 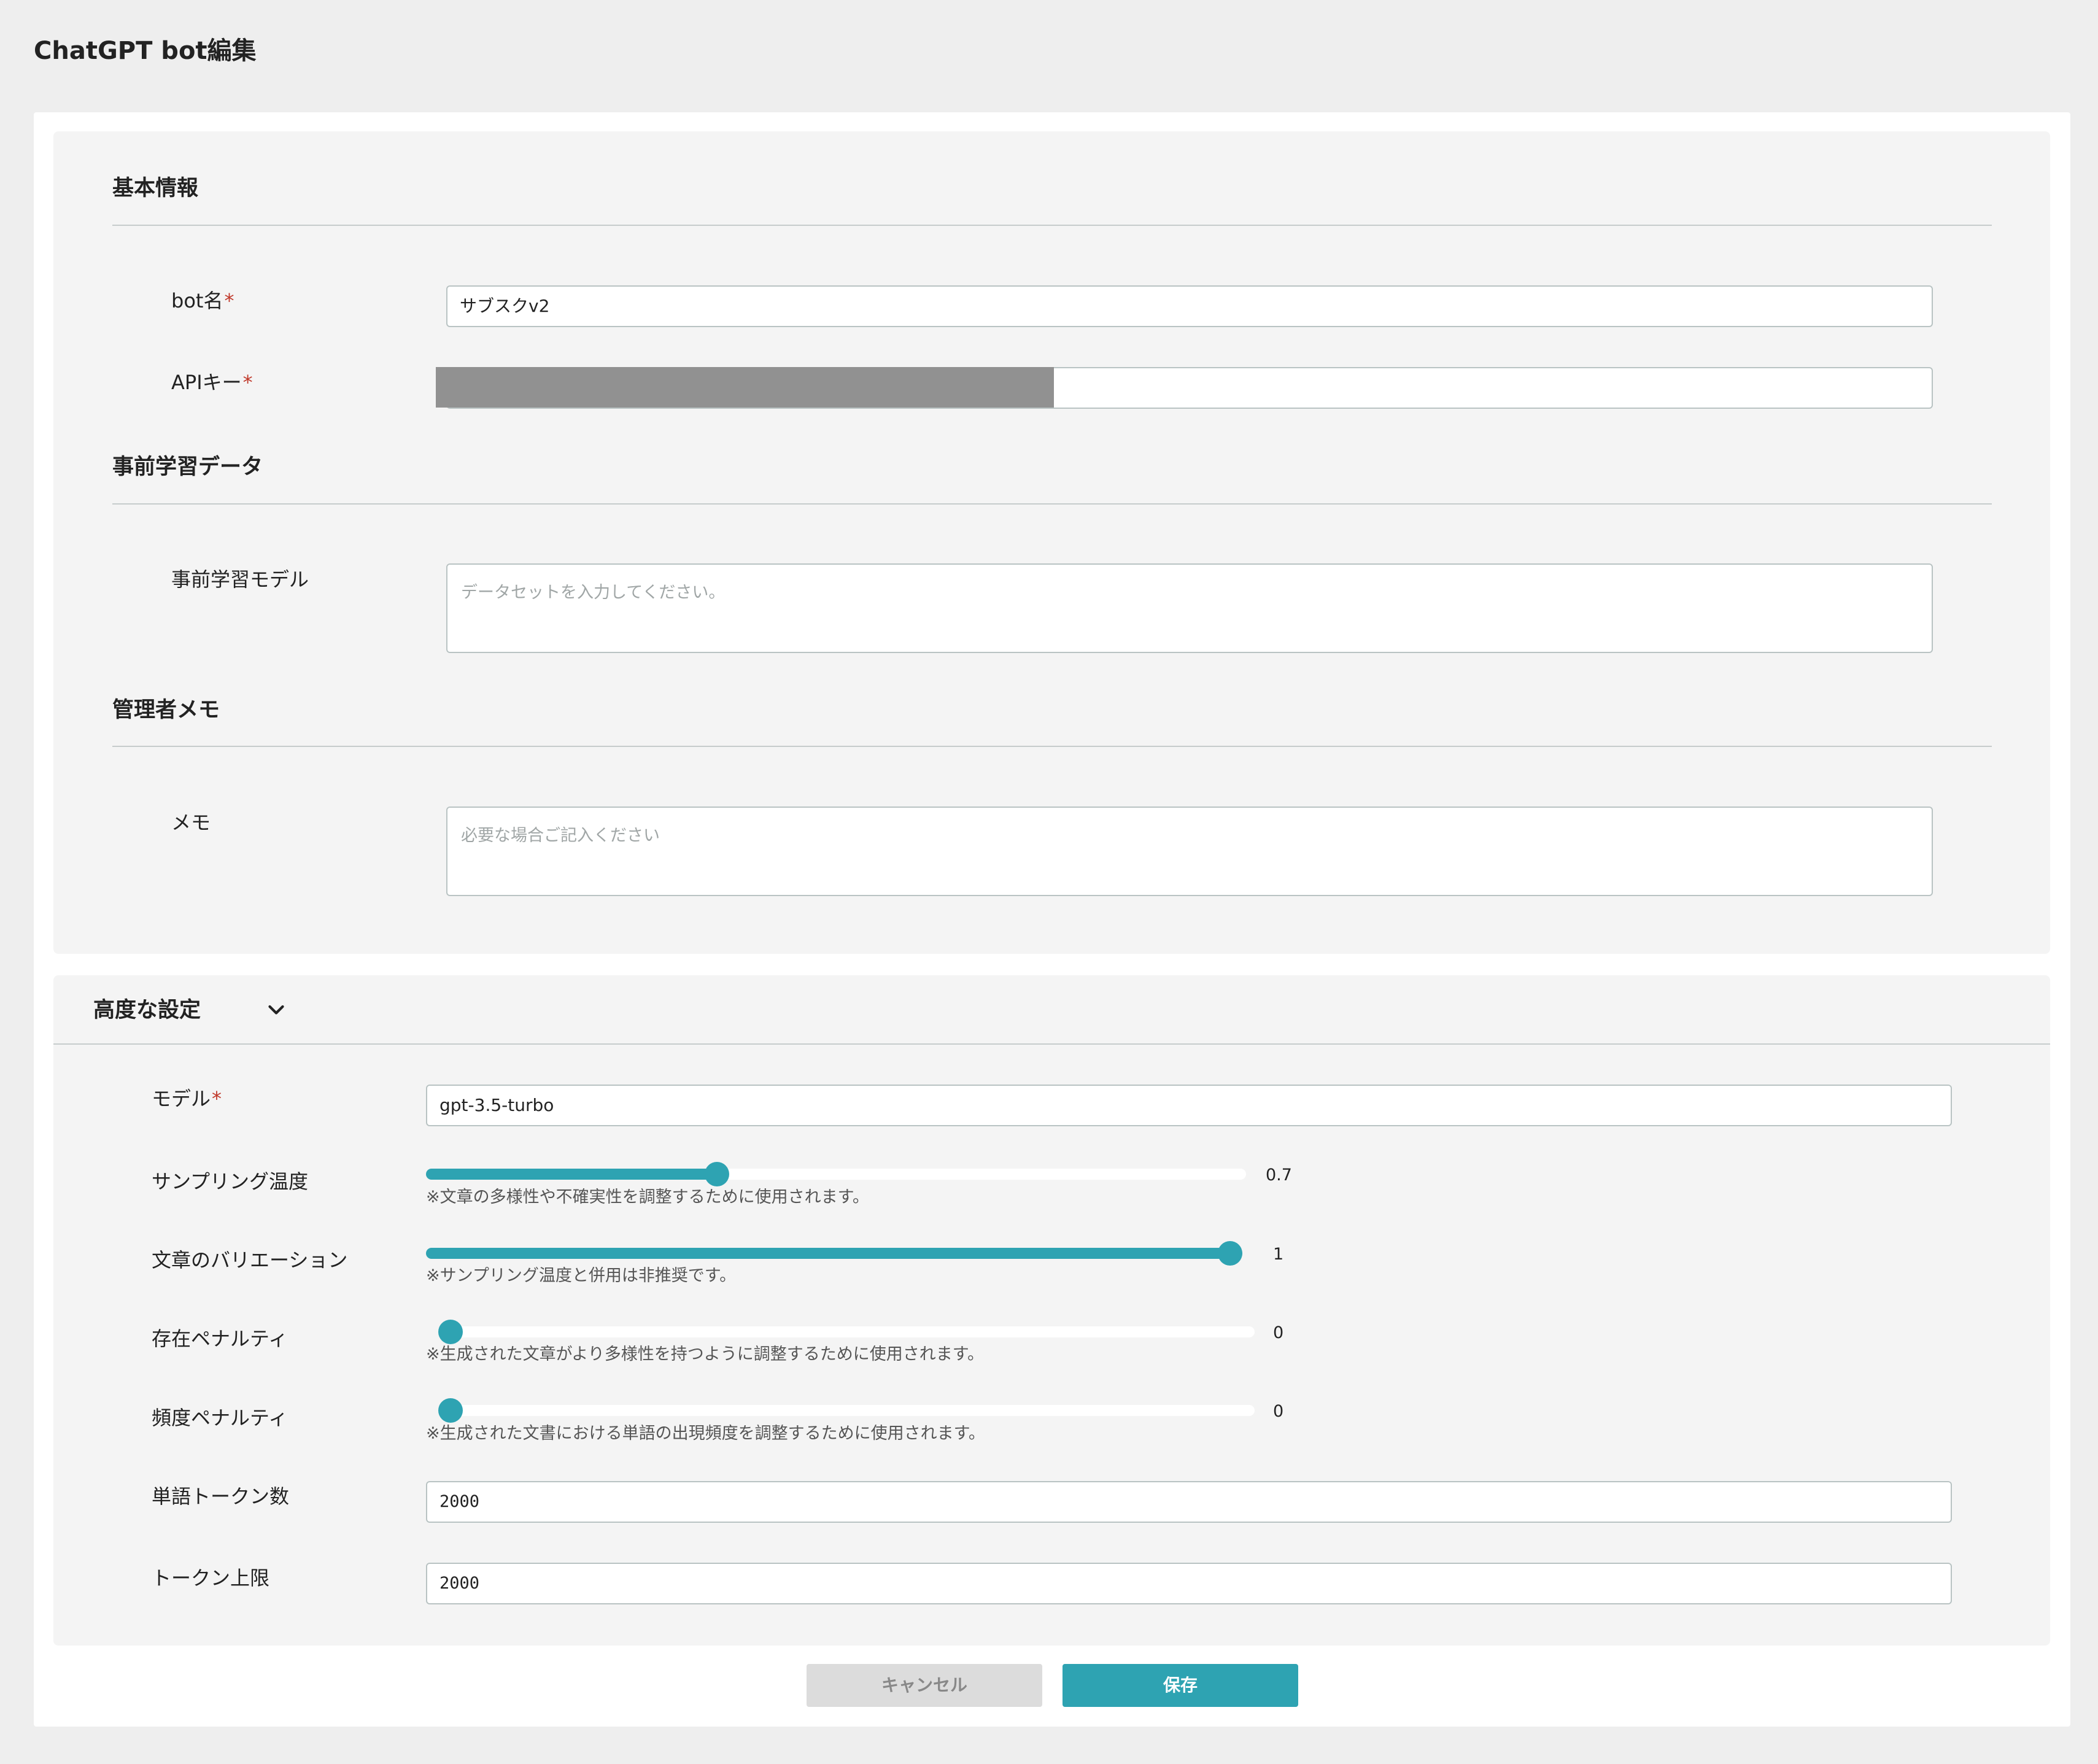 What do you see at coordinates (1180, 1685) in the screenshot?
I see `save-button: 保存` at bounding box center [1180, 1685].